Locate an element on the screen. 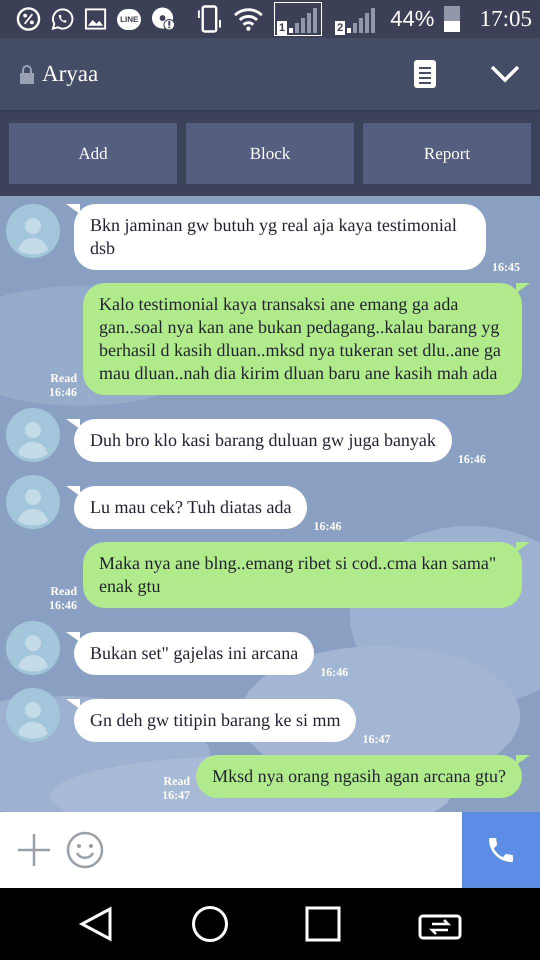 This screenshot has height=960, width=540. phone-bubble-icon is located at coordinates (62, 19).